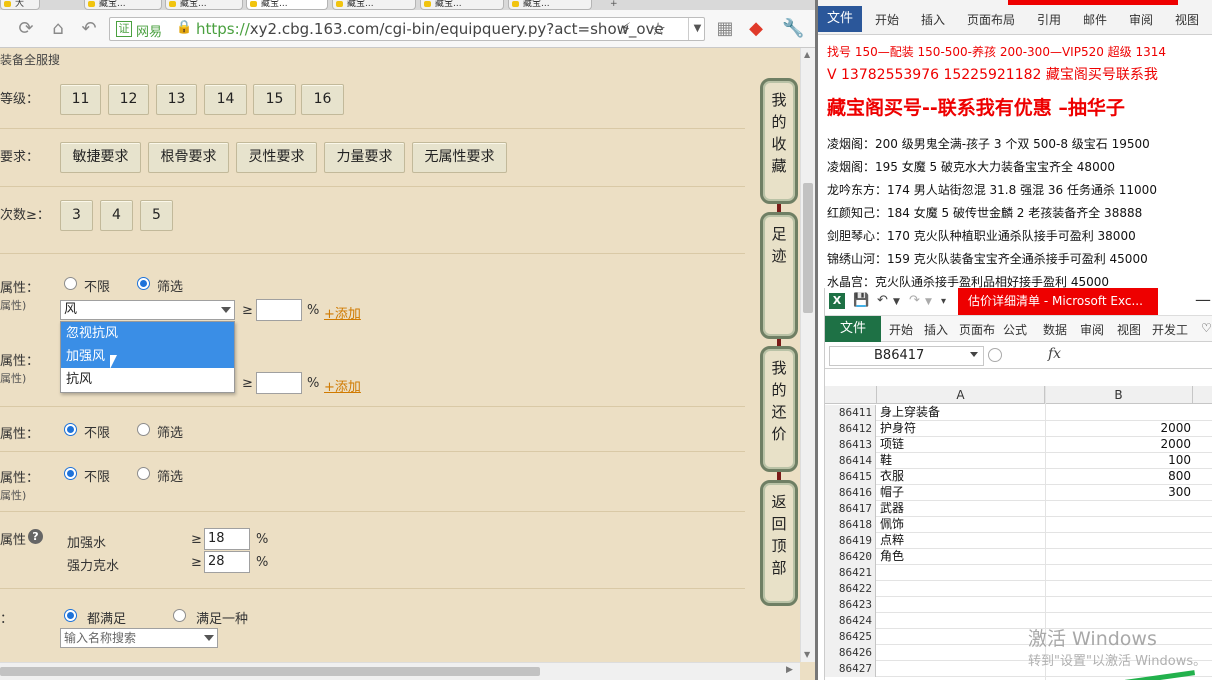 This screenshot has width=1212, height=680. What do you see at coordinates (1054, 354) in the screenshot?
I see `fx-icon: fx` at bounding box center [1054, 354].